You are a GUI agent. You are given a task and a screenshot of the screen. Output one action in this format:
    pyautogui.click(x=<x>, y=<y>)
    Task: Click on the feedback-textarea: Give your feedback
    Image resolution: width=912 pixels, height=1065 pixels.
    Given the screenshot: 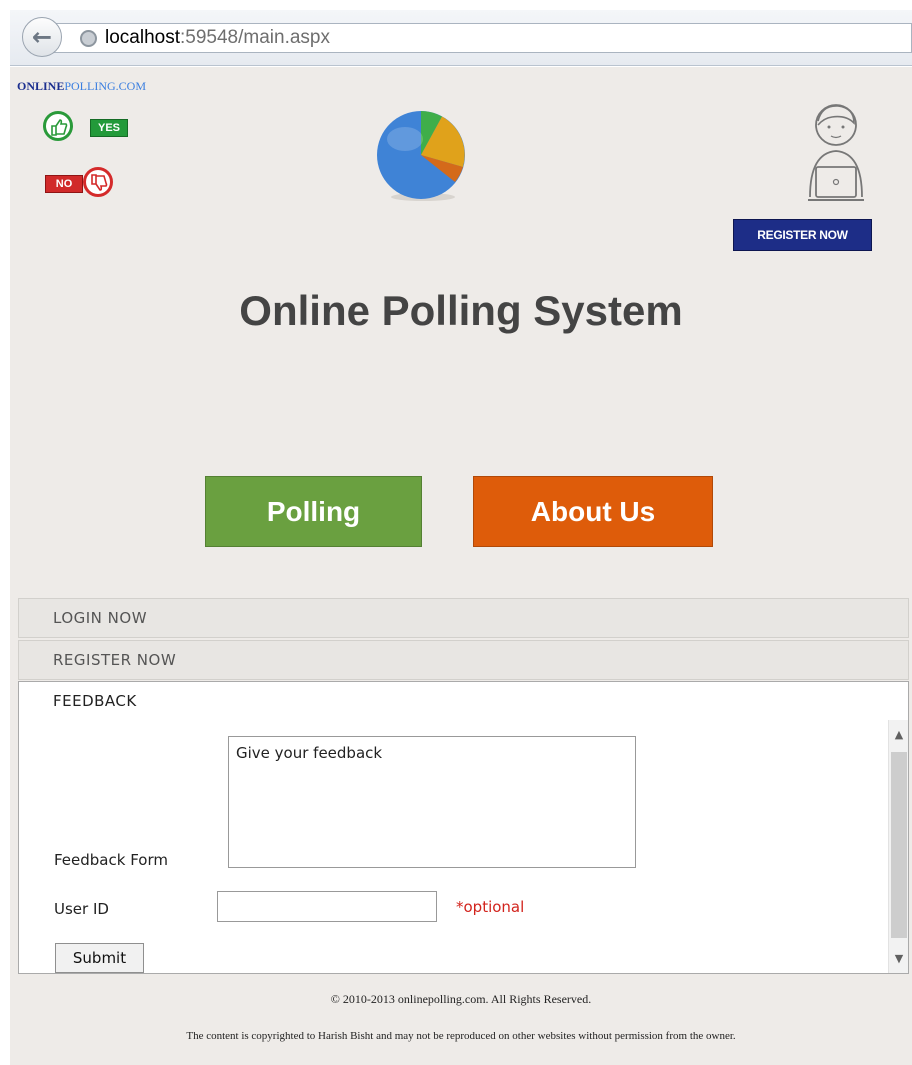 What is the action you would take?
    pyautogui.click(x=432, y=802)
    